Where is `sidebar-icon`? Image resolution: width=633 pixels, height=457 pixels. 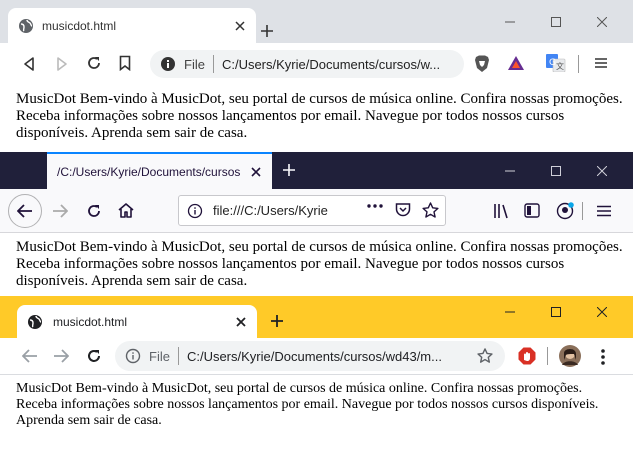
sidebar-icon is located at coordinates (532, 210).